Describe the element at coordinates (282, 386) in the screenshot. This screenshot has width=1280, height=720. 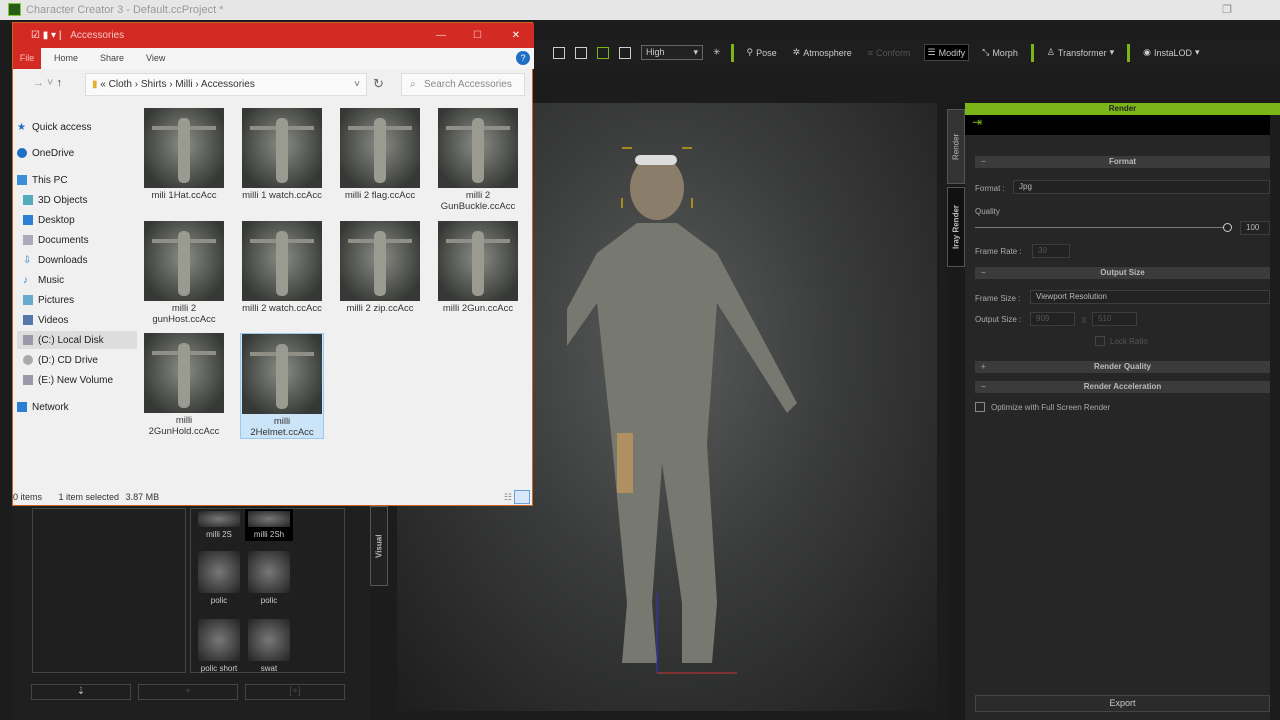
I see `file-item-selected: milli 2Helmet.ccAcc` at that location.